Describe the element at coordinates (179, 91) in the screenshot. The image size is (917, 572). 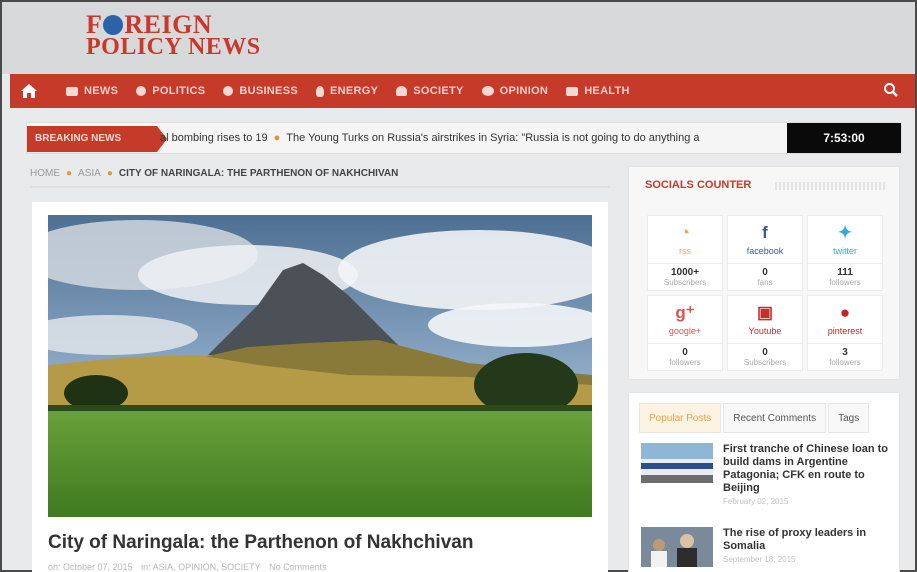
I see `nav-item-label: POLITICS` at that location.